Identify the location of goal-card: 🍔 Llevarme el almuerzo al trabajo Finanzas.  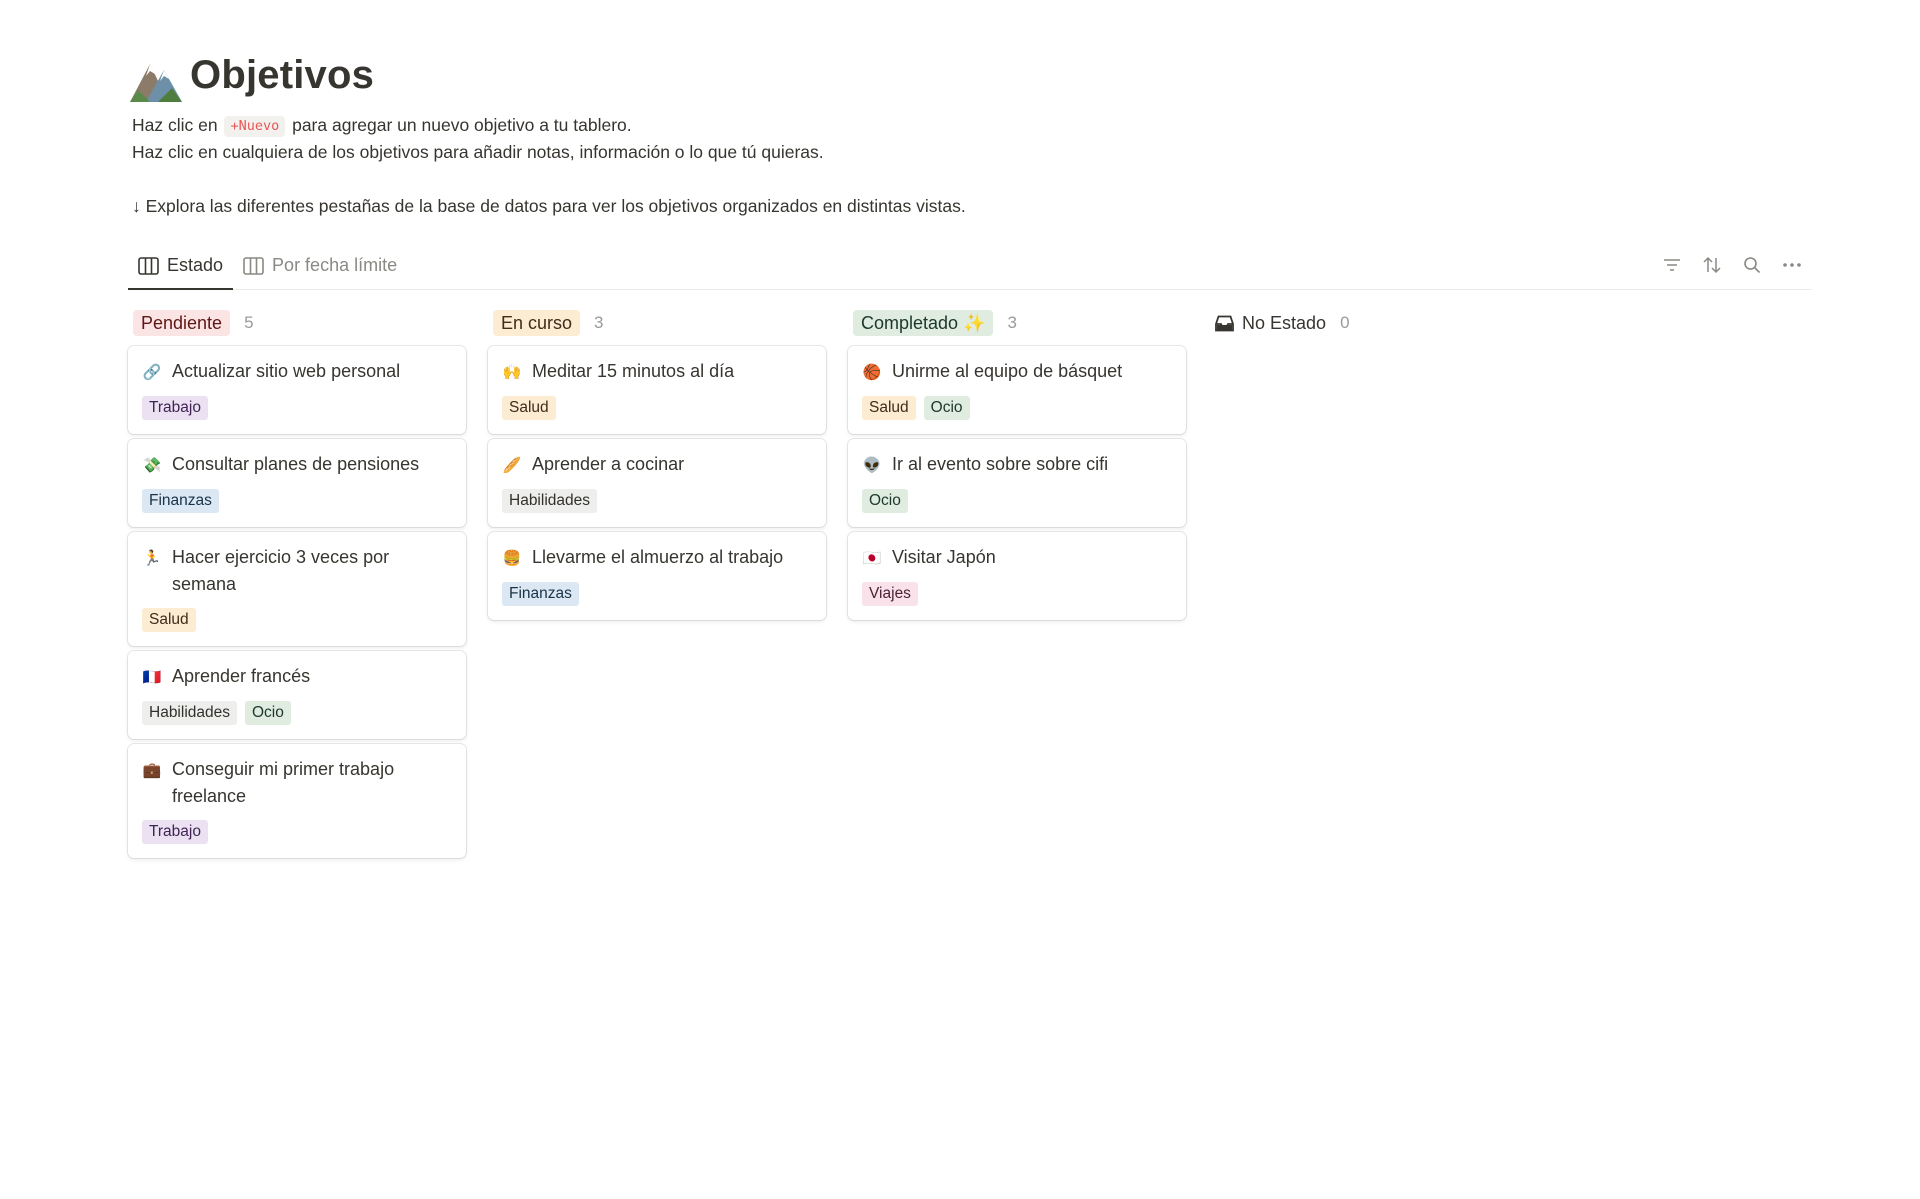
(657, 576).